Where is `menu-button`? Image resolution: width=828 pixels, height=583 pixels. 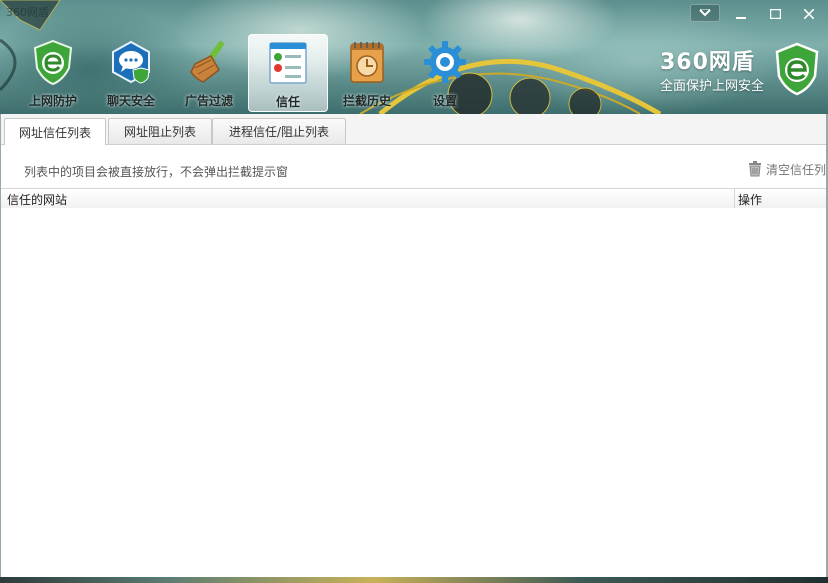 menu-button is located at coordinates (705, 13).